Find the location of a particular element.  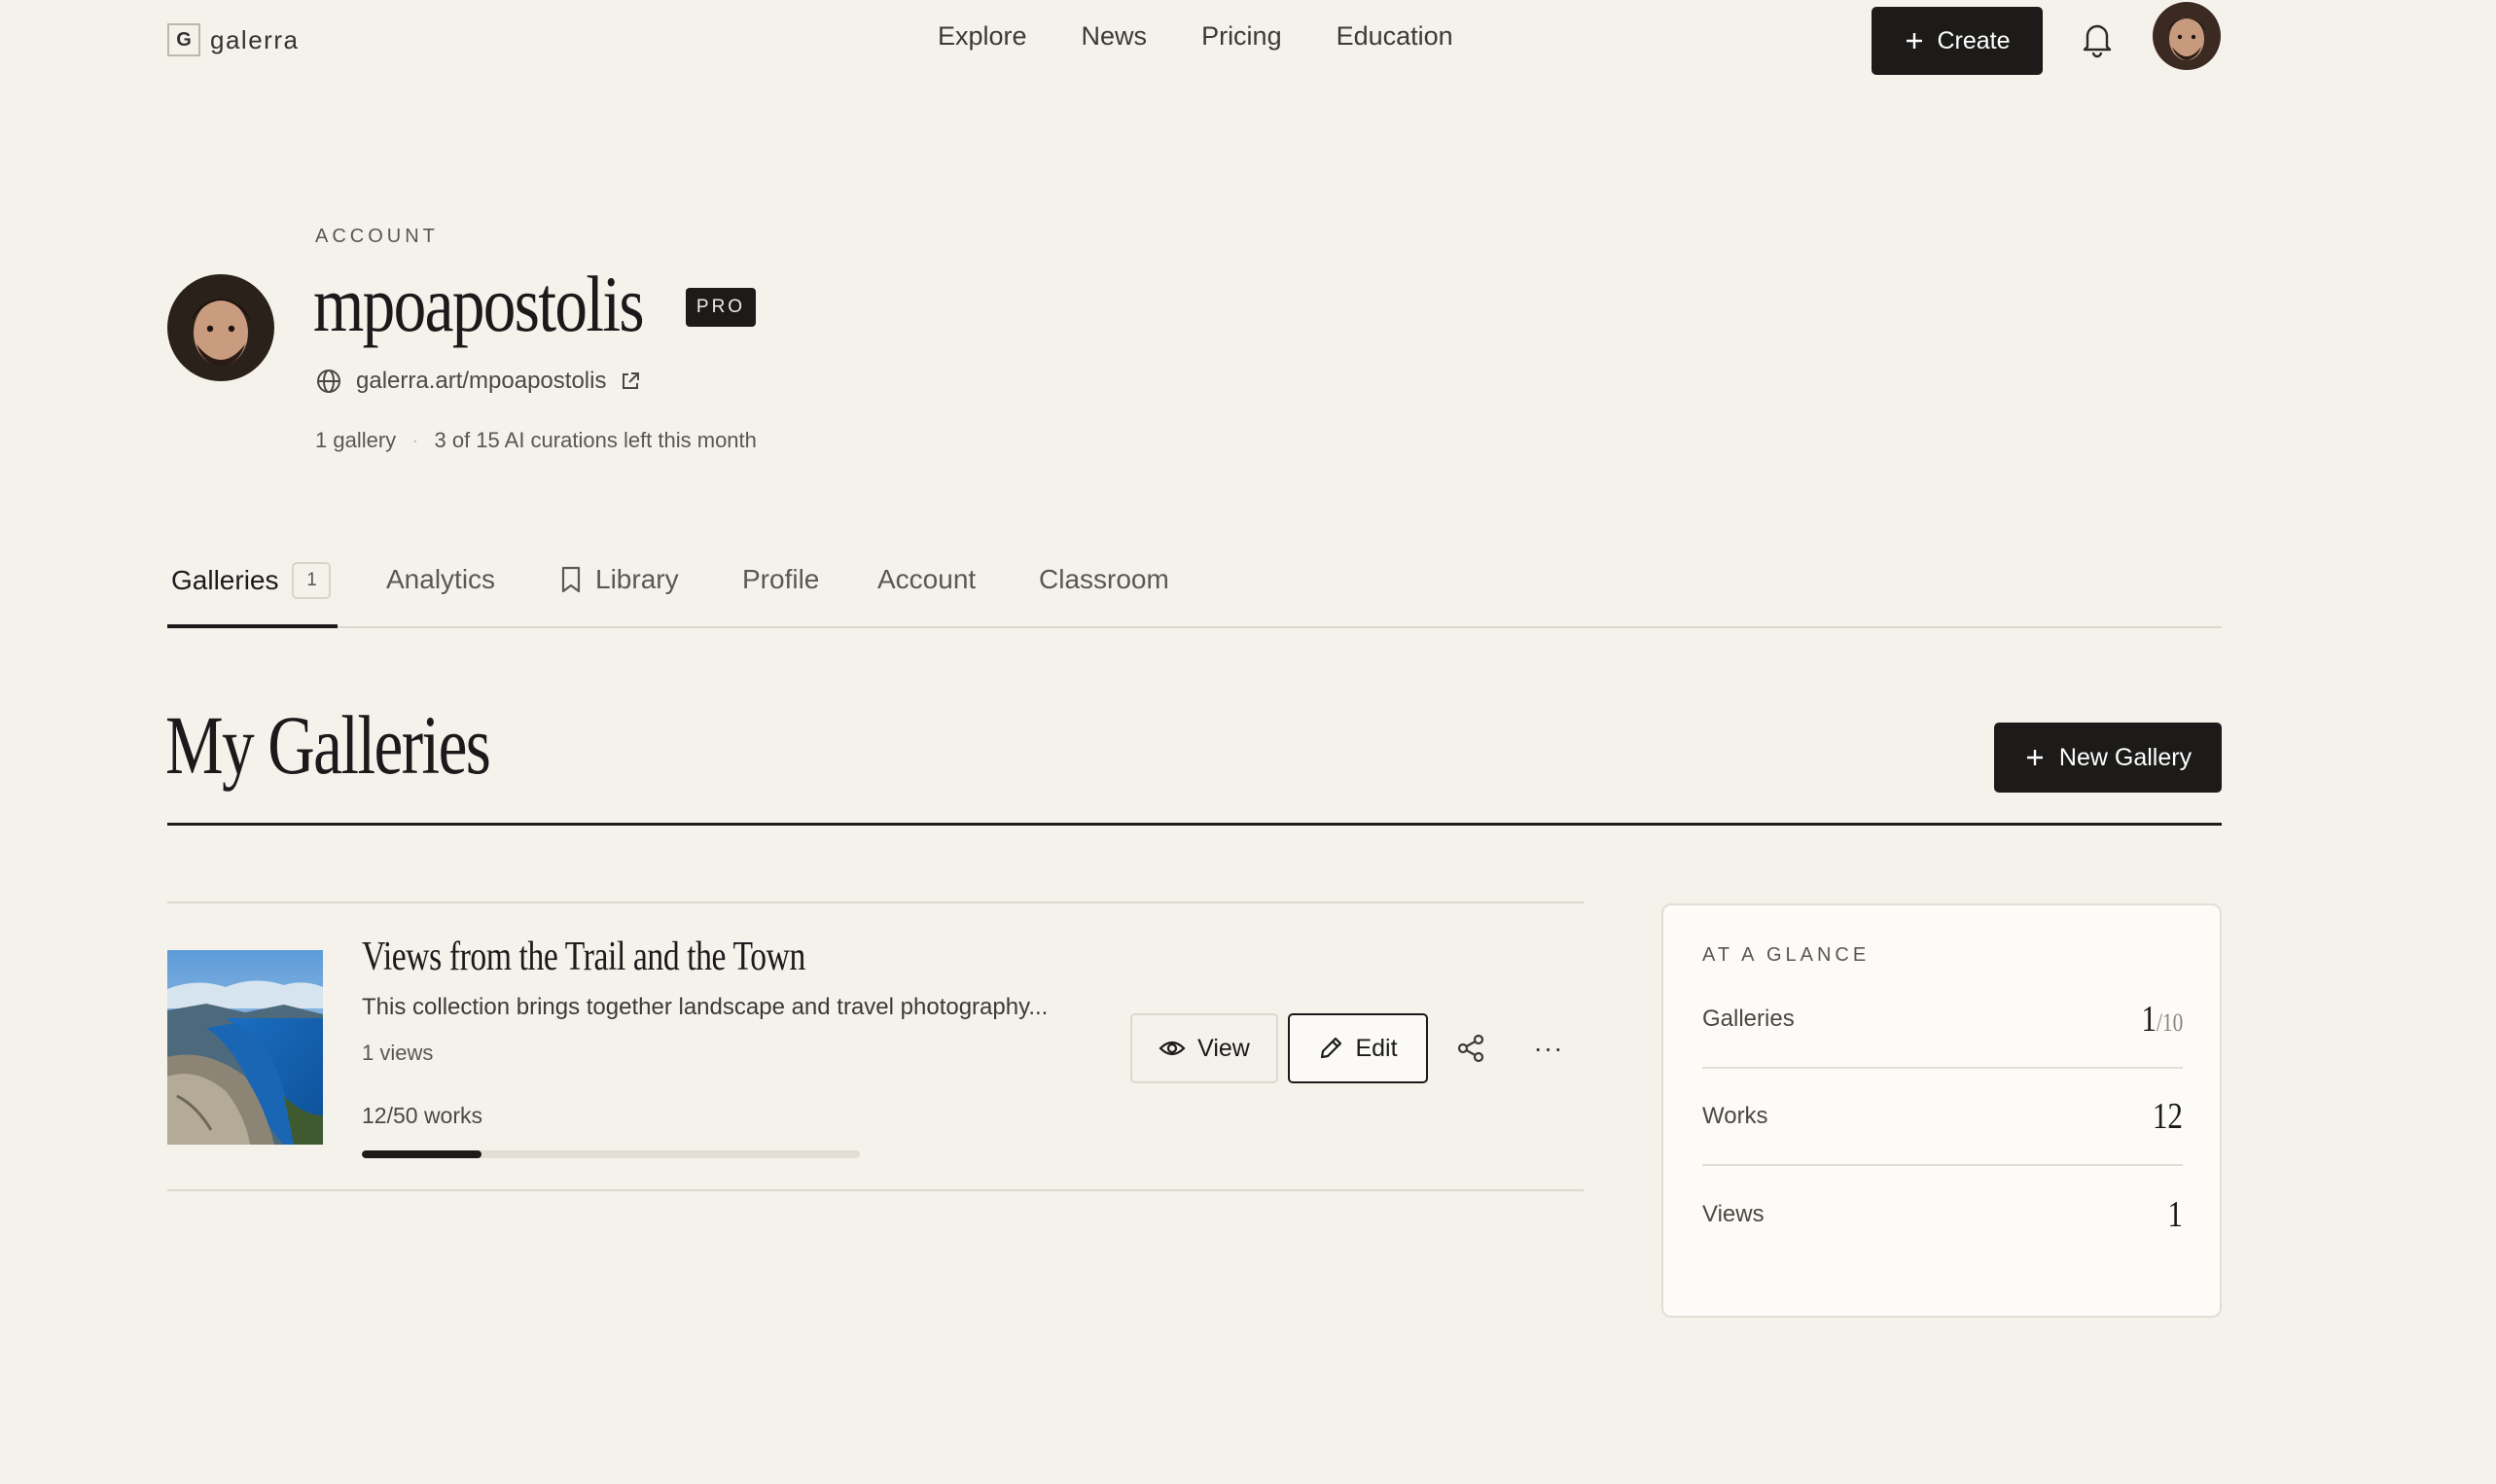

tab-account-label: Account is located at coordinates (927, 579).